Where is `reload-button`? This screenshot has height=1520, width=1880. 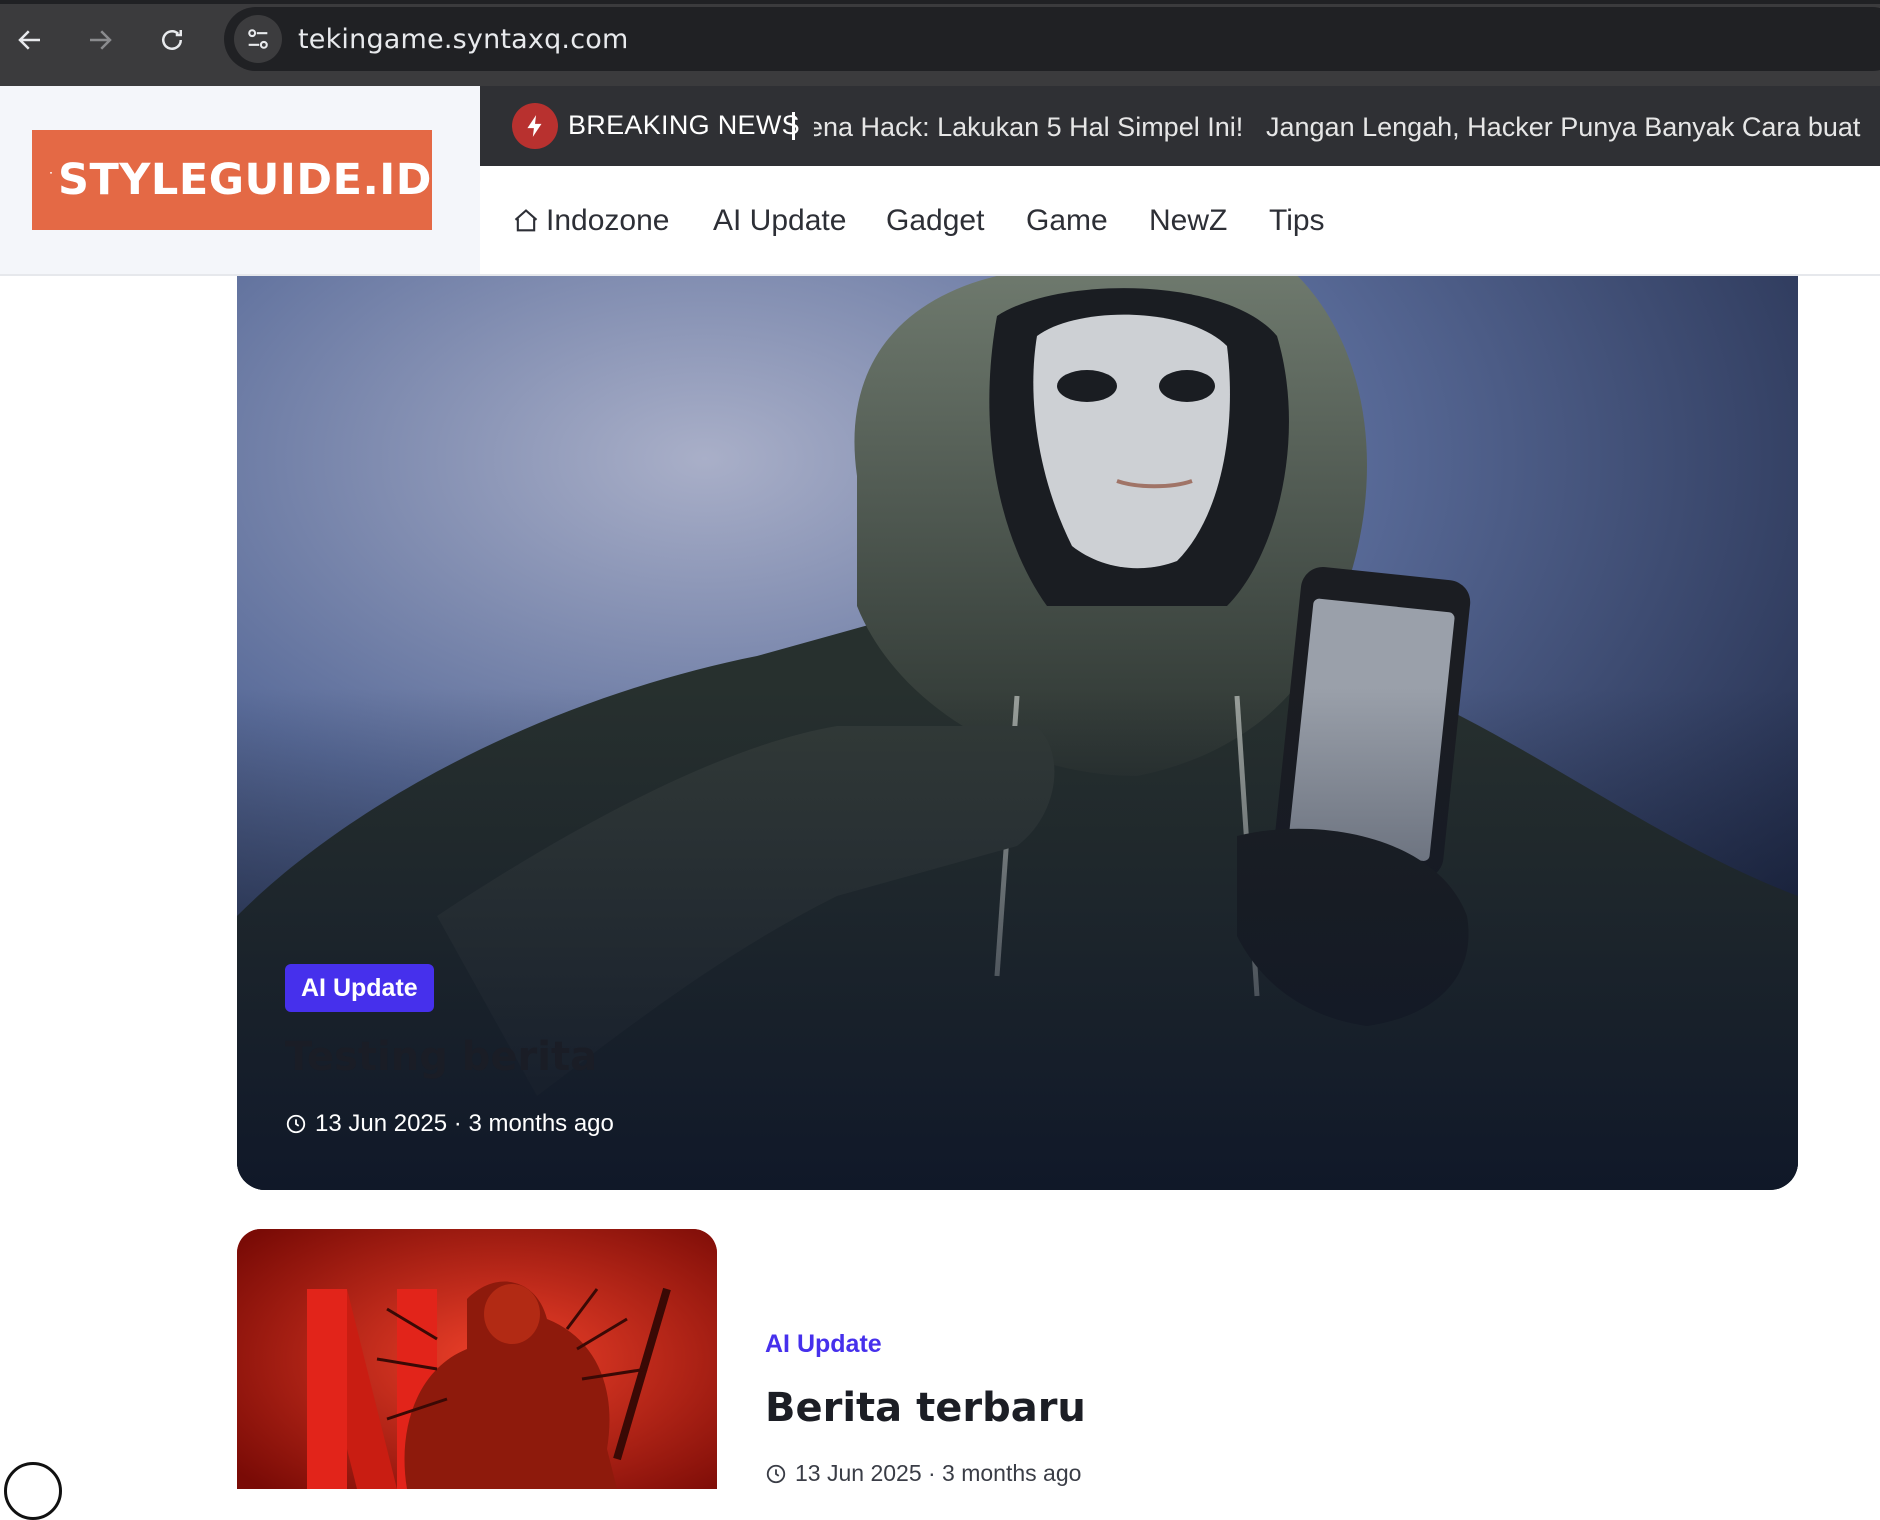
reload-button is located at coordinates (172, 40).